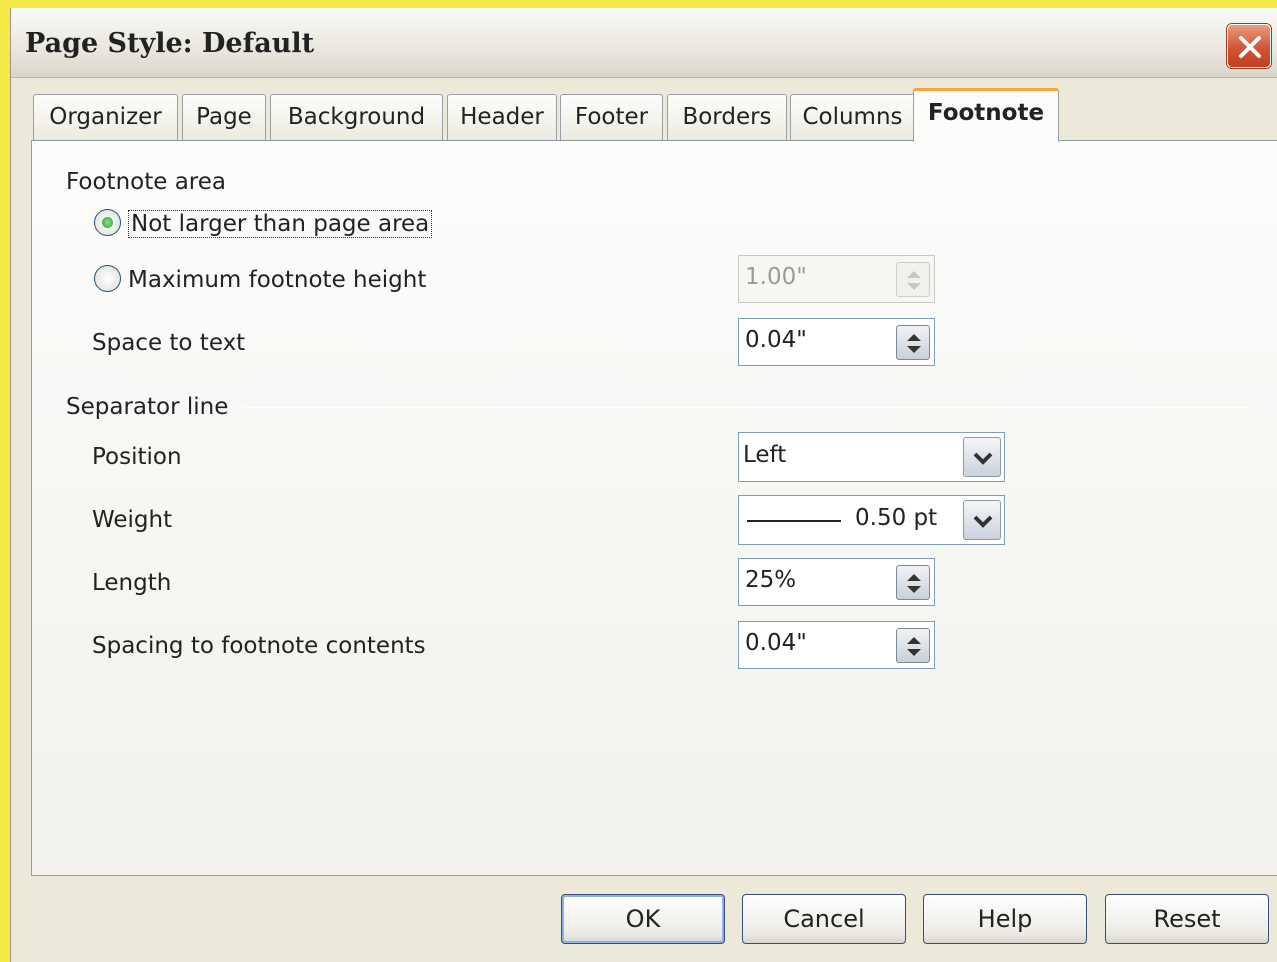 The width and height of the screenshot is (1277, 962). I want to click on cancel-button: Cancel, so click(824, 919).